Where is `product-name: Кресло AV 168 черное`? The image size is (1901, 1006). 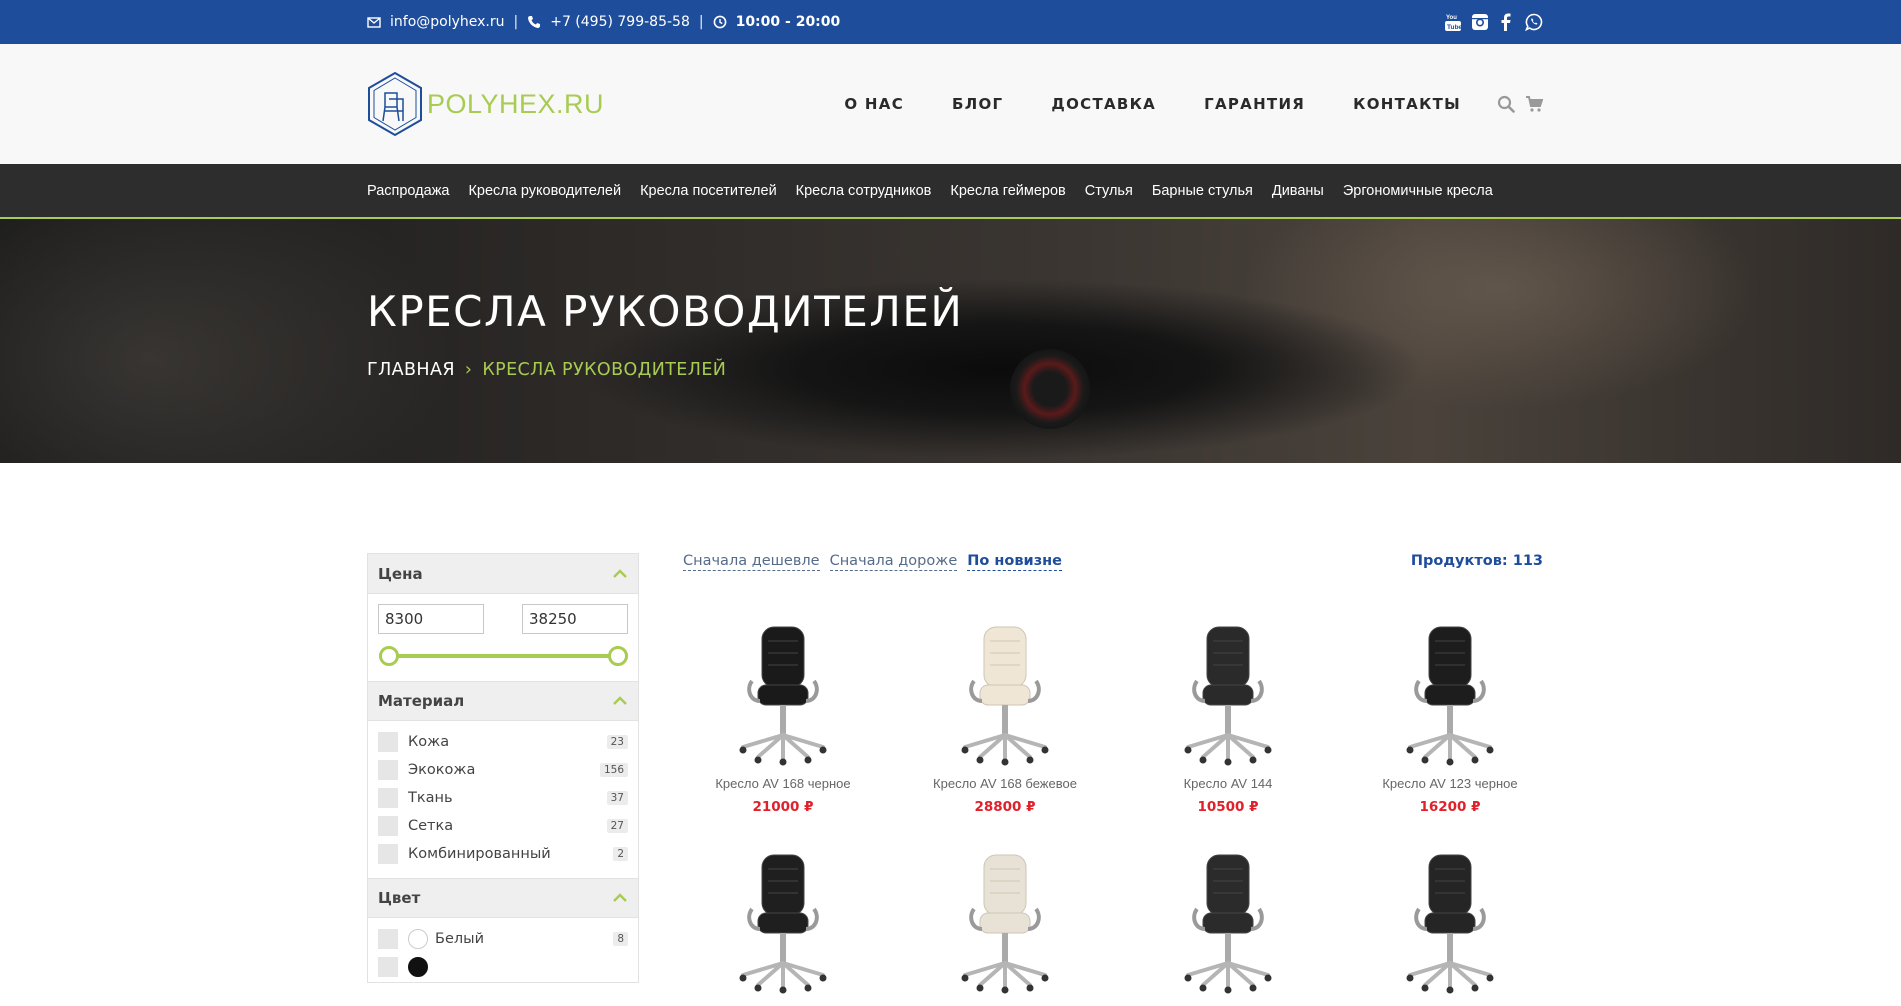 product-name: Кресло AV 168 черное is located at coordinates (783, 783).